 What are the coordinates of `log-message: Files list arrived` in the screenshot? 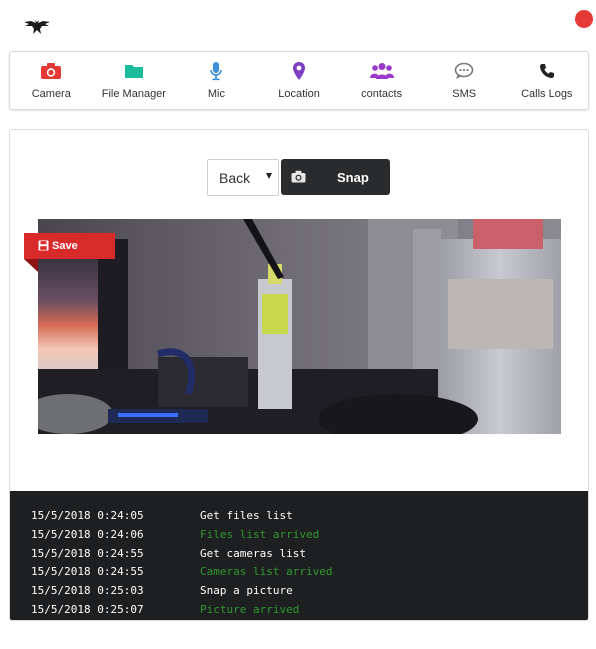 It's located at (260, 534).